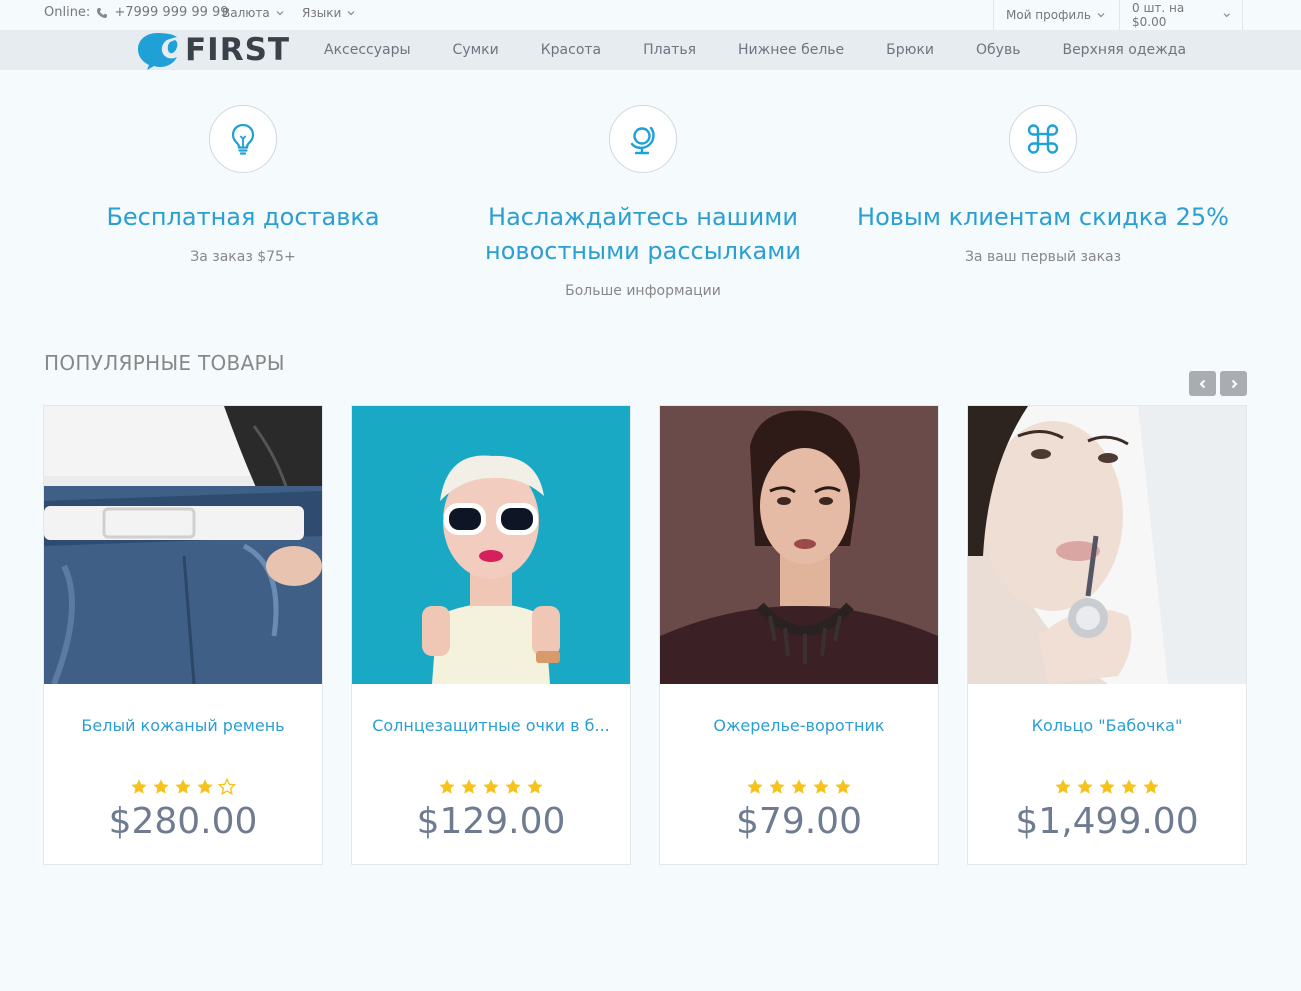 This screenshot has width=1301, height=991. Describe the element at coordinates (102, 12) in the screenshot. I see `phone-icon` at that location.